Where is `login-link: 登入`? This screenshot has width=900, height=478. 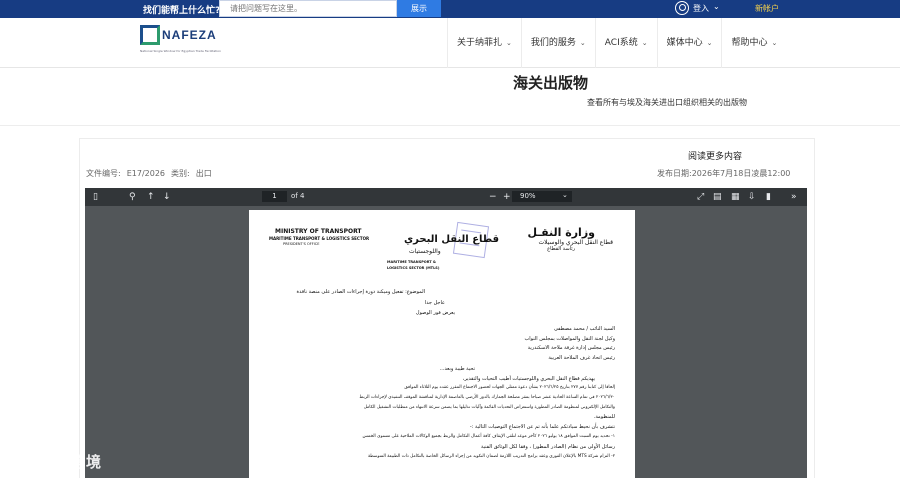 login-link: 登入 is located at coordinates (701, 8).